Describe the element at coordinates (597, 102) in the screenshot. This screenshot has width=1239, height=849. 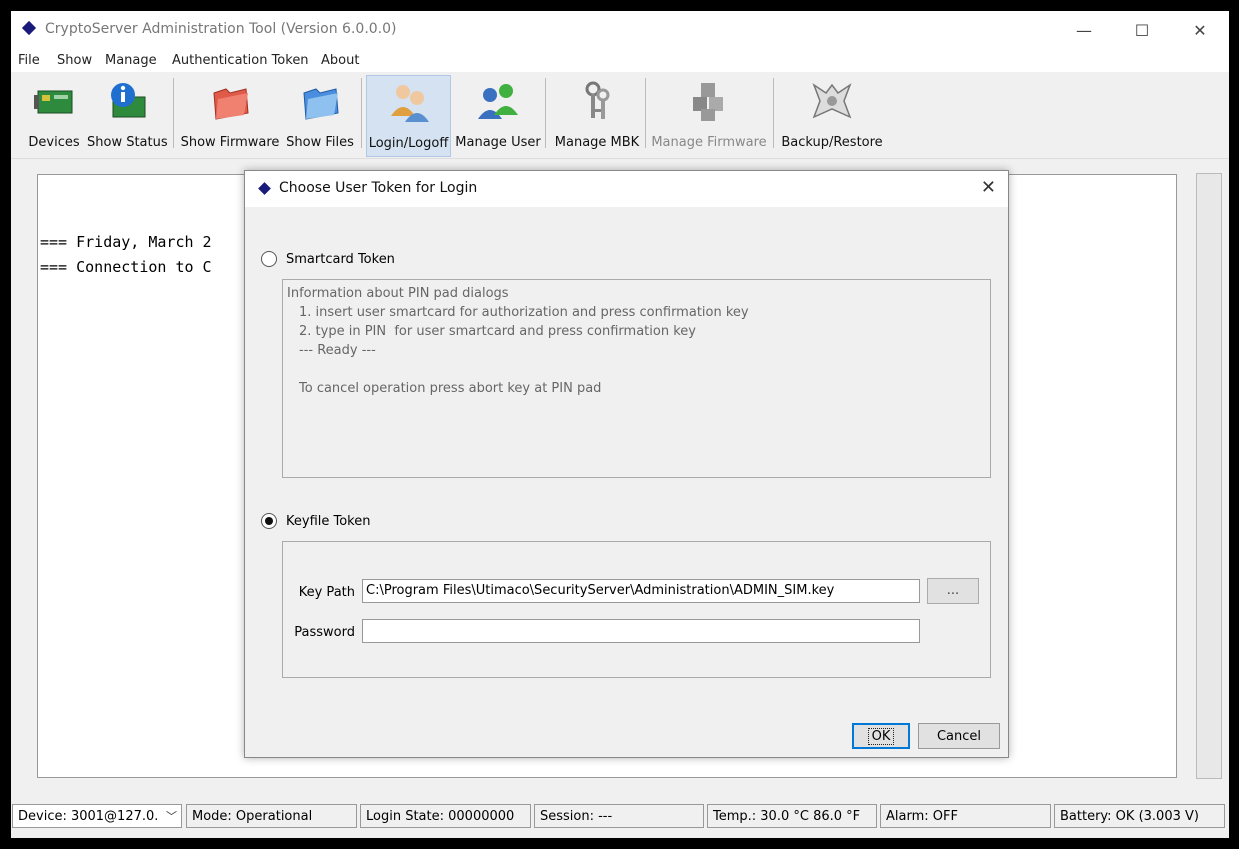
I see `keys-icon` at that location.